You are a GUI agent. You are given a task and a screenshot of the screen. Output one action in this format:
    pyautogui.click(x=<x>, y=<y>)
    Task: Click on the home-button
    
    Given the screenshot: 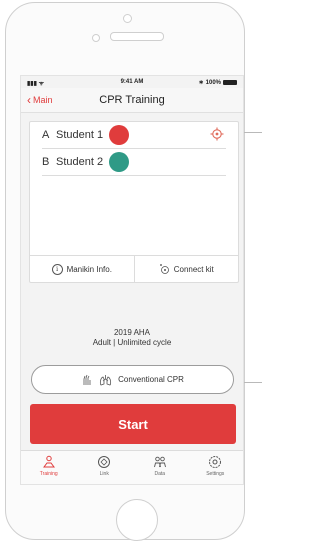 What is the action you would take?
    pyautogui.click(x=137, y=520)
    